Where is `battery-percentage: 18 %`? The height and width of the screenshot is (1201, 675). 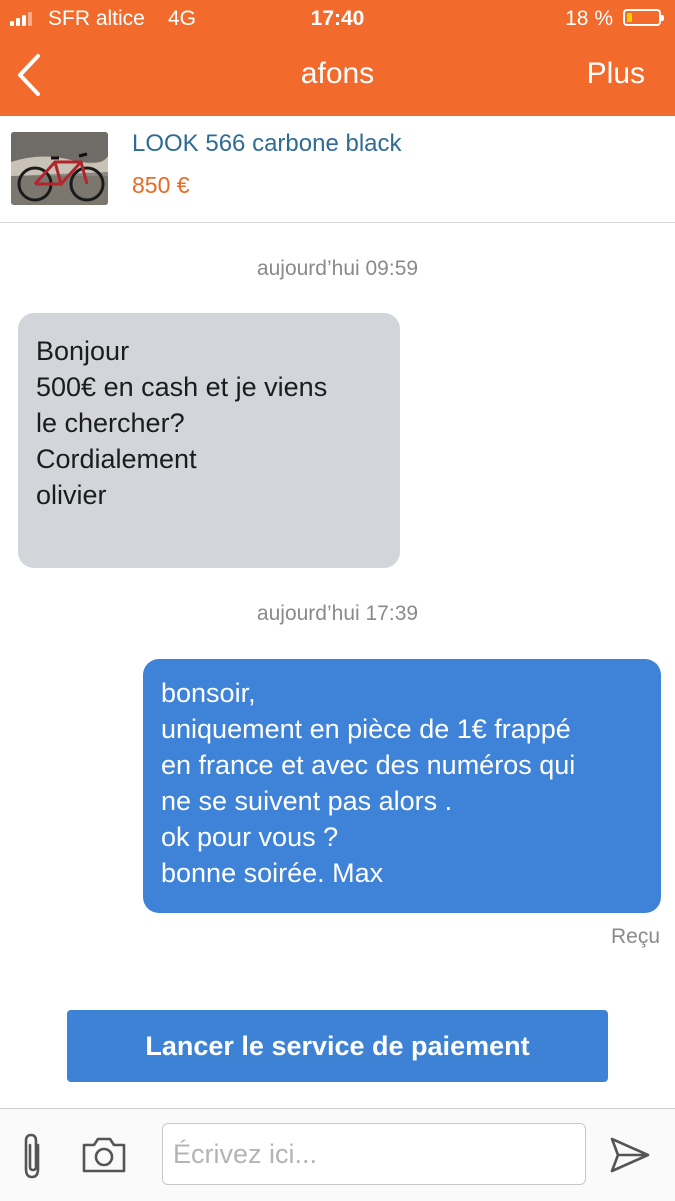
battery-percentage: 18 % is located at coordinates (589, 18).